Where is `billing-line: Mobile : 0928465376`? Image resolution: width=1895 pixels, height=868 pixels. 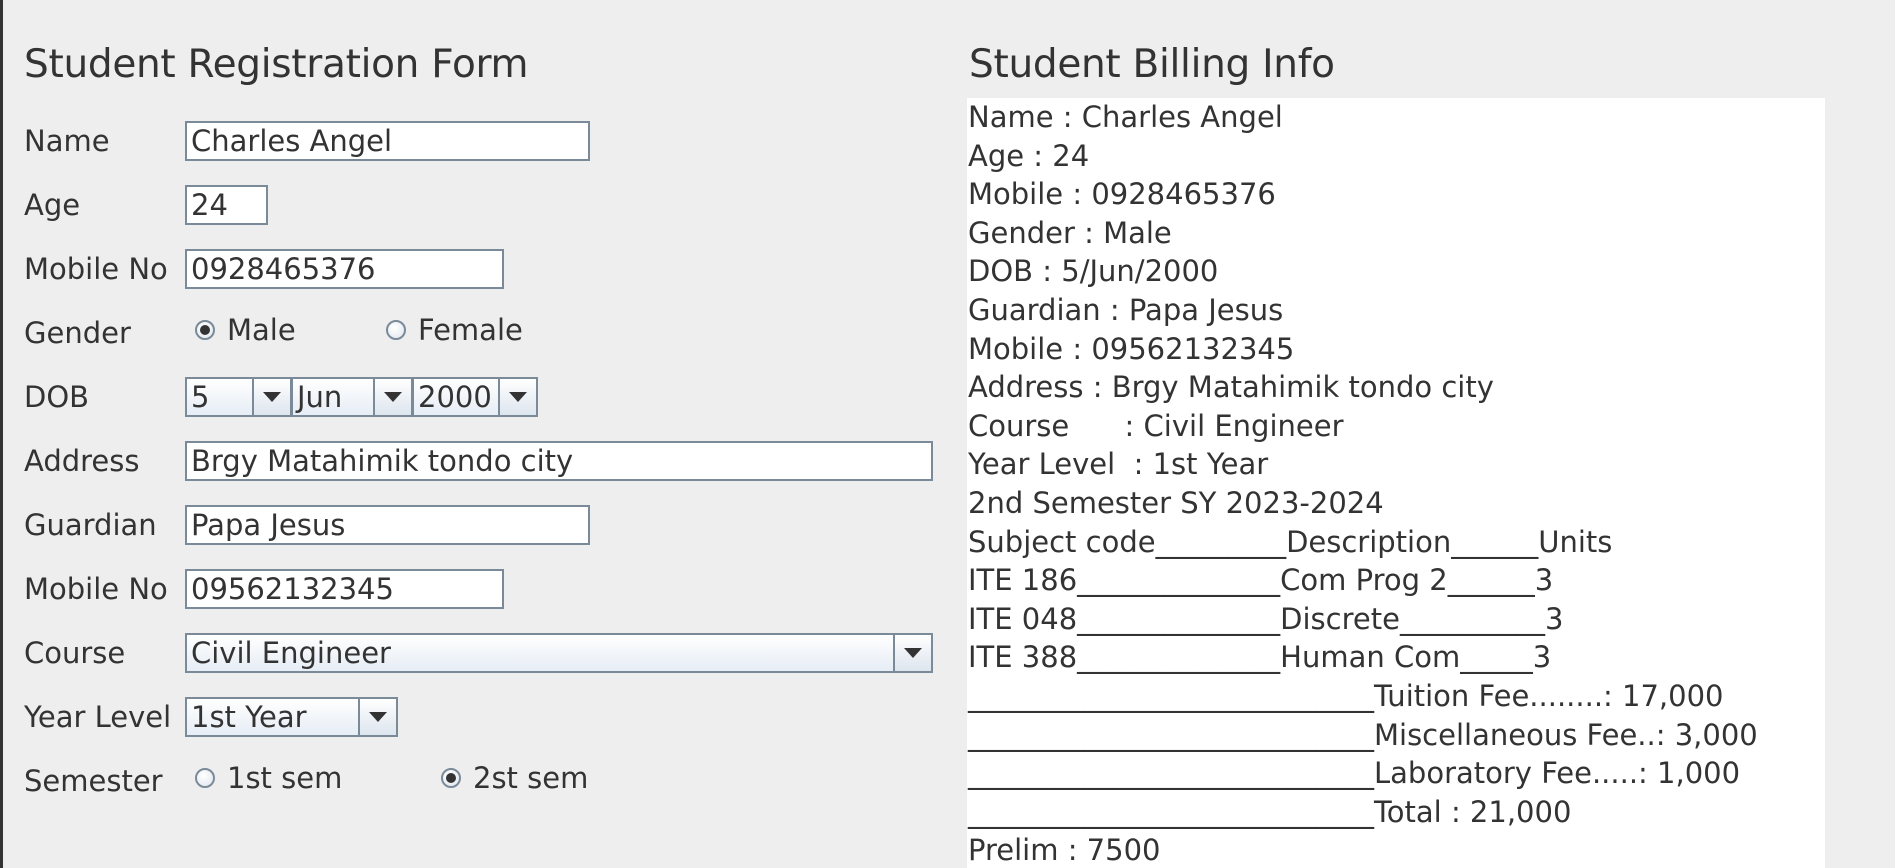
billing-line: Mobile : 0928465376 is located at coordinates (1122, 194).